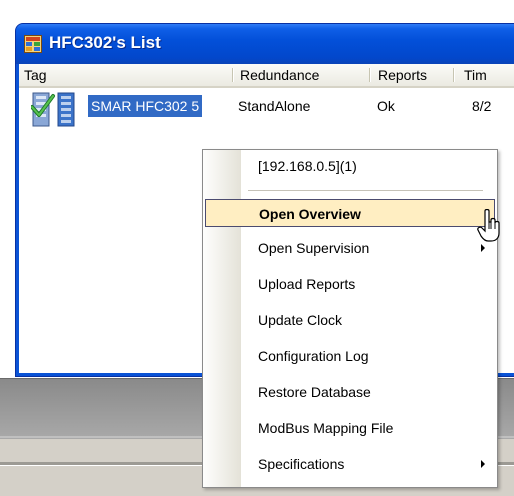 Image resolution: width=514 pixels, height=496 pixels. Describe the element at coordinates (274, 106) in the screenshot. I see `row-redundance-cell: StandAlone` at that location.